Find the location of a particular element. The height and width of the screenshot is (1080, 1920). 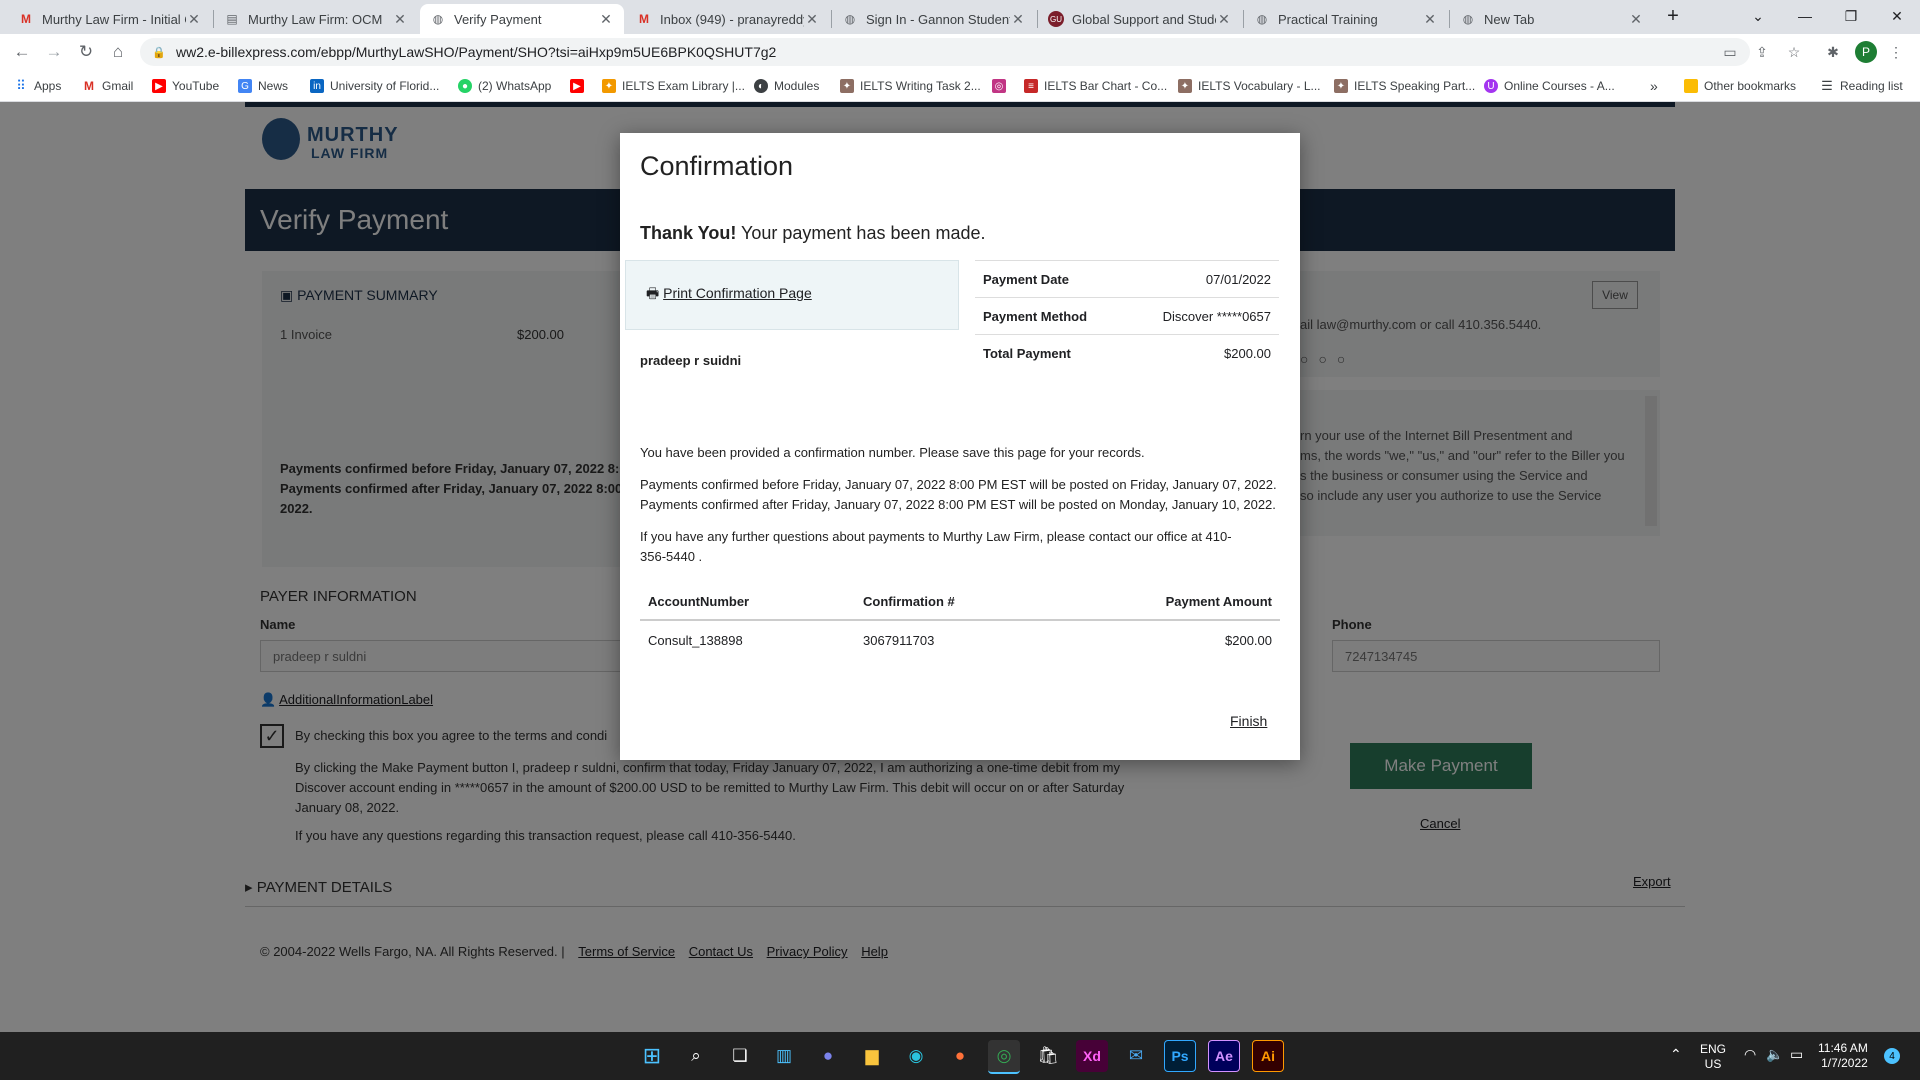

profile-avatar: P is located at coordinates (1866, 52).